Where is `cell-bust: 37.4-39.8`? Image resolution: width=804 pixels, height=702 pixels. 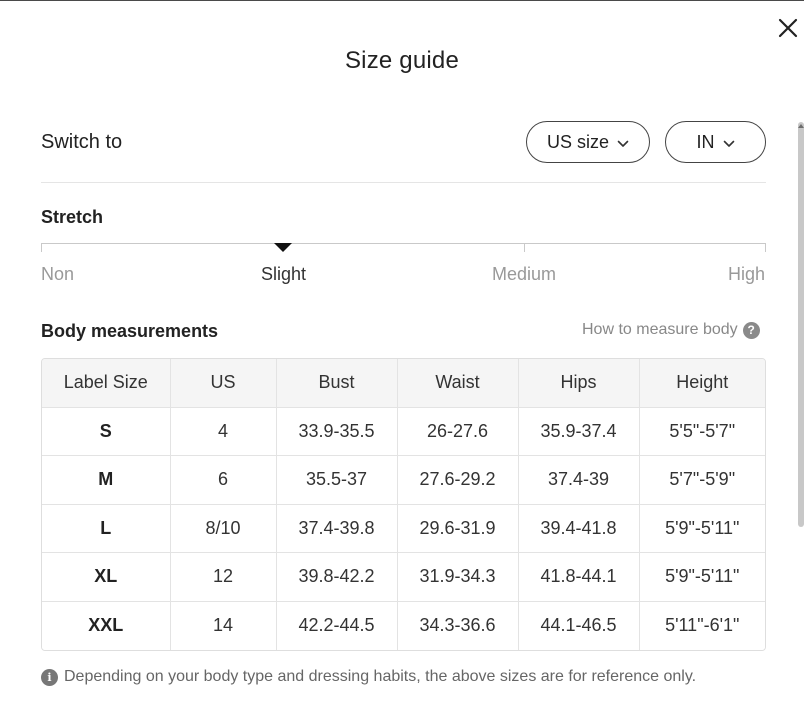
cell-bust: 37.4-39.8 is located at coordinates (337, 528).